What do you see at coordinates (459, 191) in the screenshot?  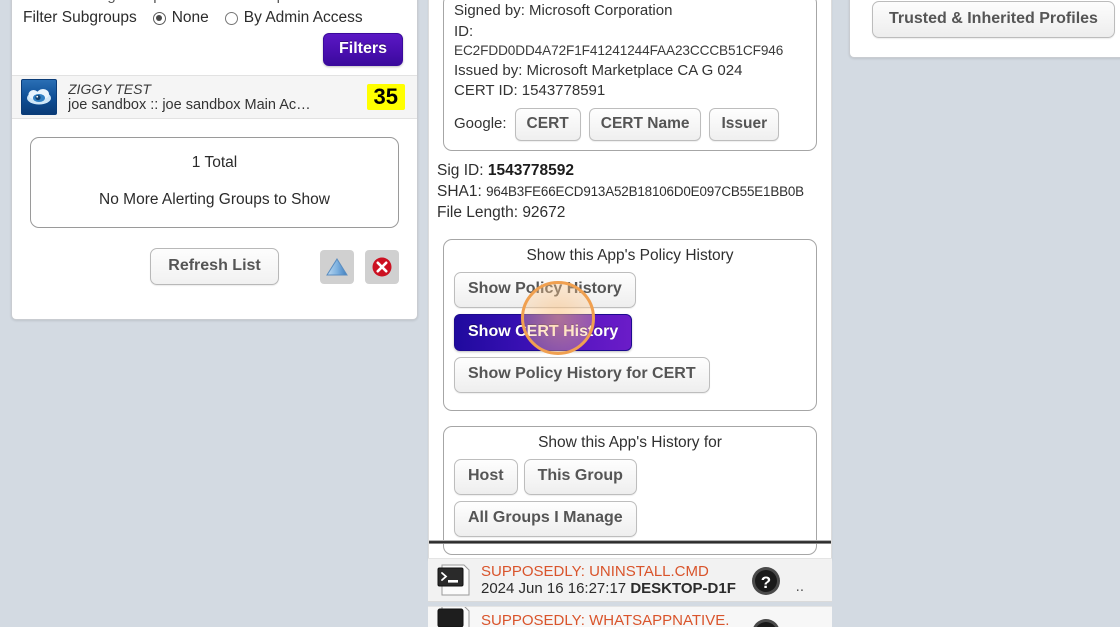 I see `sha1-label: SHA1:` at bounding box center [459, 191].